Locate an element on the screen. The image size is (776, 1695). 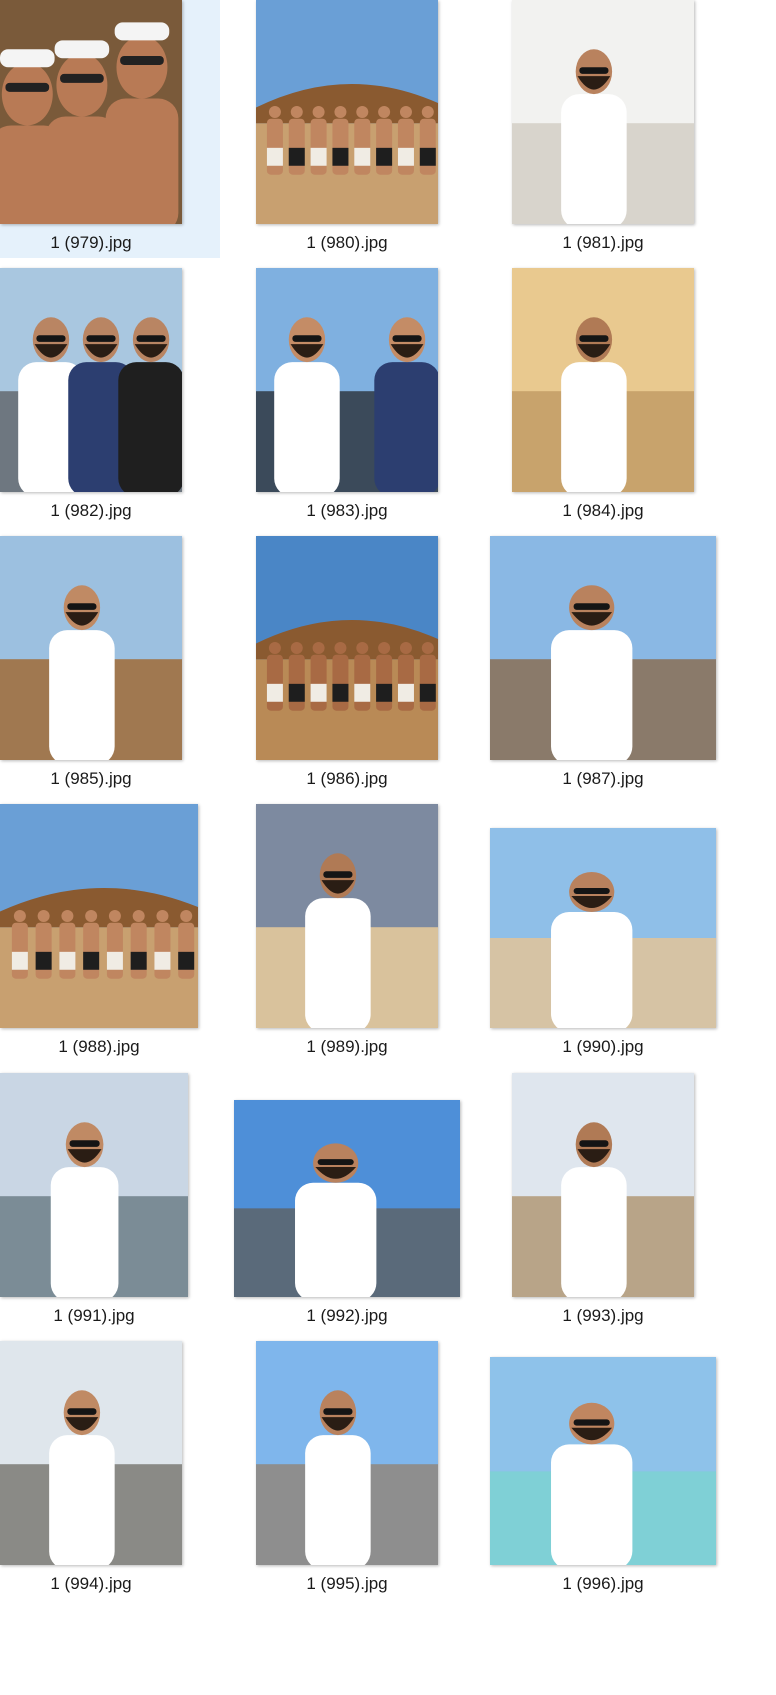
file-item: 1 (979).jpg is located at coordinates (110, 129).